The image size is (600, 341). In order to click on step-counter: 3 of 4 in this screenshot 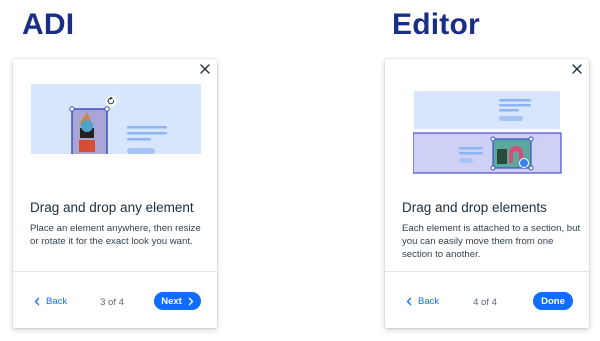, I will do `click(112, 302)`.